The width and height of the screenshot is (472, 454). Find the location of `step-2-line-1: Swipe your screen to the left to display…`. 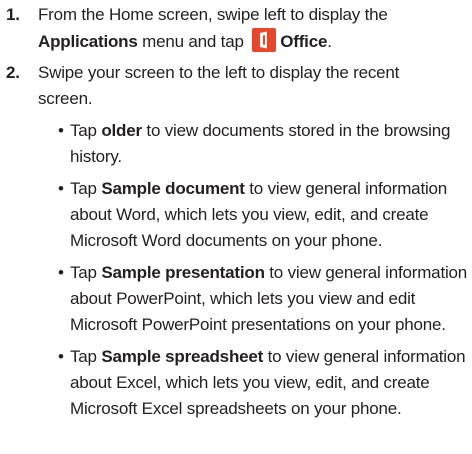

step-2-line-1: Swipe your screen to the left to display… is located at coordinates (219, 72).